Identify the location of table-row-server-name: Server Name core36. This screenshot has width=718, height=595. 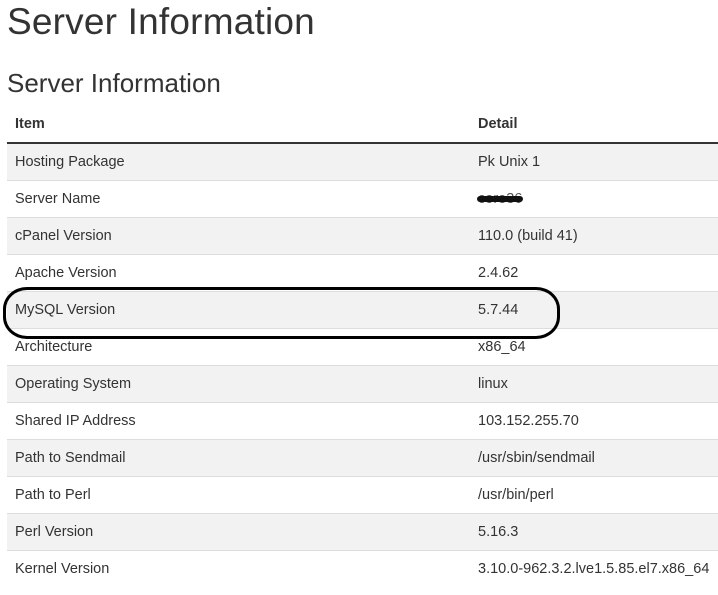
(362, 199).